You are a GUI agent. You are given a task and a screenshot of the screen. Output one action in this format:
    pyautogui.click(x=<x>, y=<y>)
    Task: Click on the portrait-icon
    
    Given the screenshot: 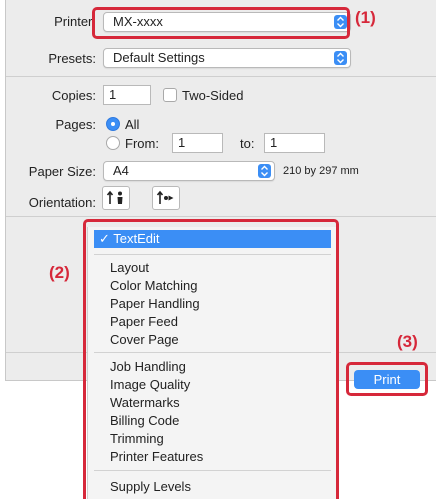 What is the action you would take?
    pyautogui.click(x=114, y=197)
    